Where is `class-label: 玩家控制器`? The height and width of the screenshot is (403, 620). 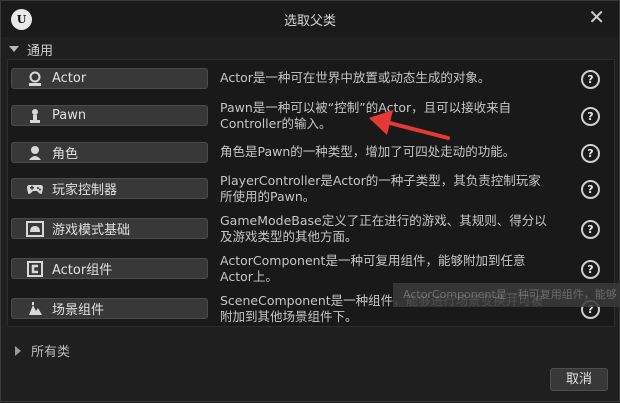
class-label: 玩家控制器 is located at coordinates (85, 190).